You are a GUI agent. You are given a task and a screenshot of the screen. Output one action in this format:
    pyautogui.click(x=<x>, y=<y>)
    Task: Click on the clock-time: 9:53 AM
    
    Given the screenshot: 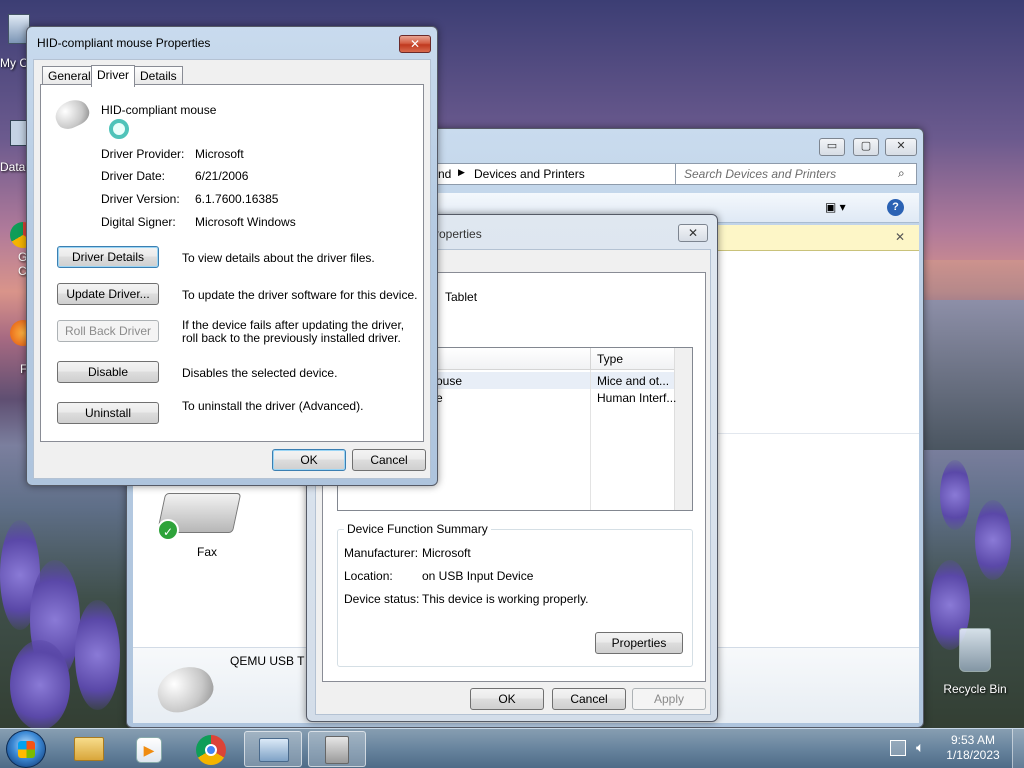 What is the action you would take?
    pyautogui.click(x=973, y=740)
    